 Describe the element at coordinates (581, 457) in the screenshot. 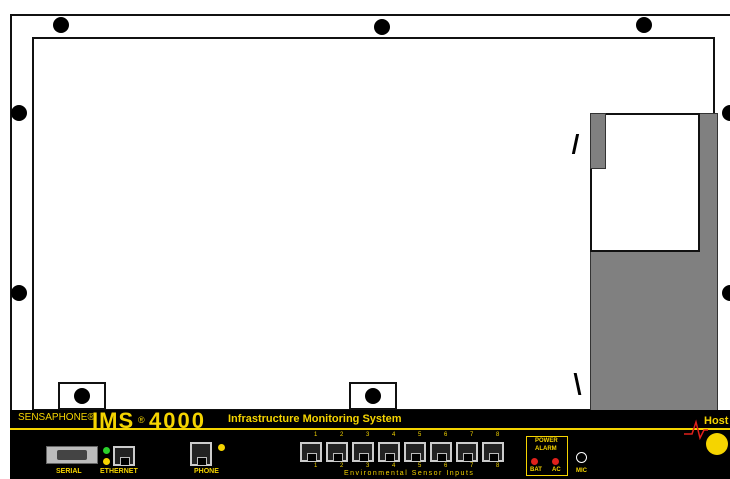

I see `microphone-icon` at that location.